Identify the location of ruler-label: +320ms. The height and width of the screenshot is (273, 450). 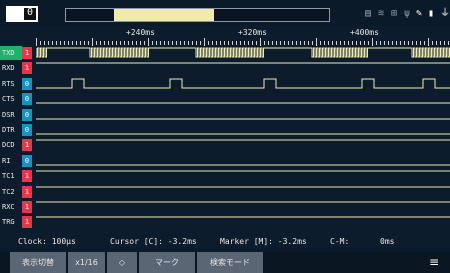
(252, 32).